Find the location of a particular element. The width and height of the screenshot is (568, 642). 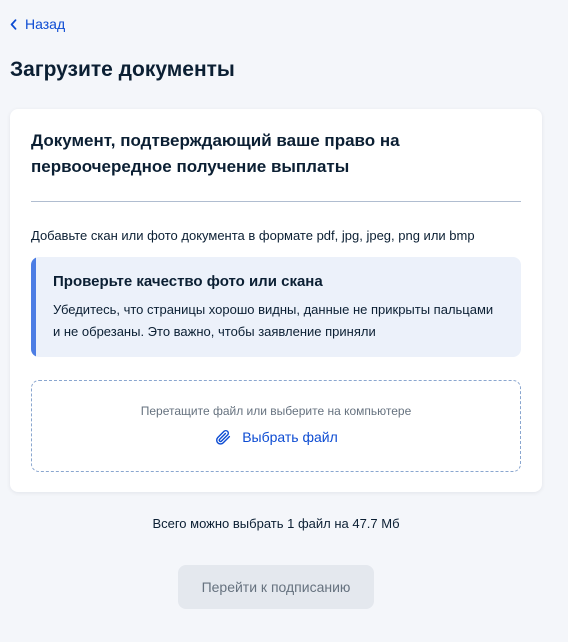

paperclip-icon is located at coordinates (223, 437).